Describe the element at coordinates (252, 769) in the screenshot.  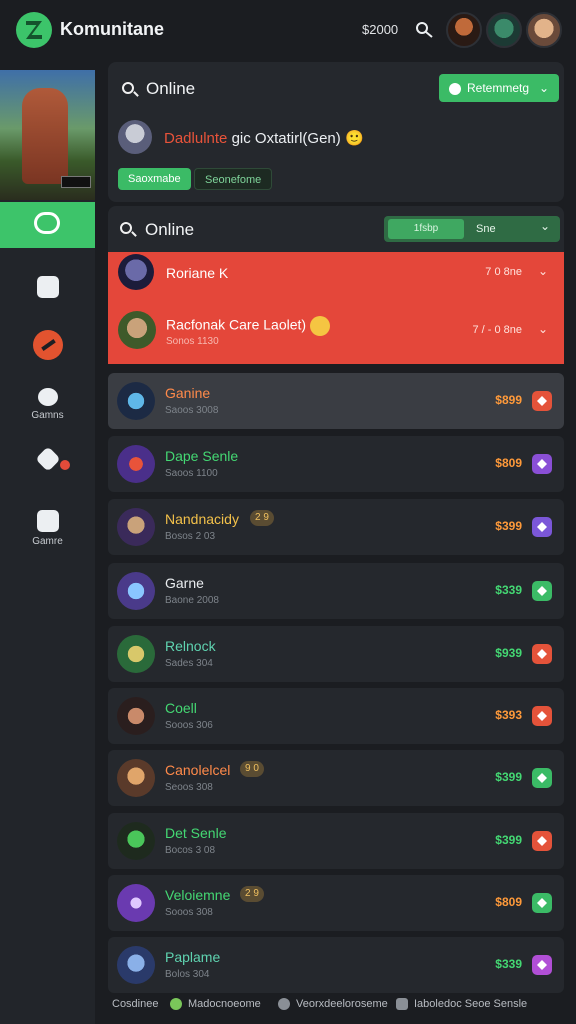
I see `emoji-badge: 9 0` at that location.